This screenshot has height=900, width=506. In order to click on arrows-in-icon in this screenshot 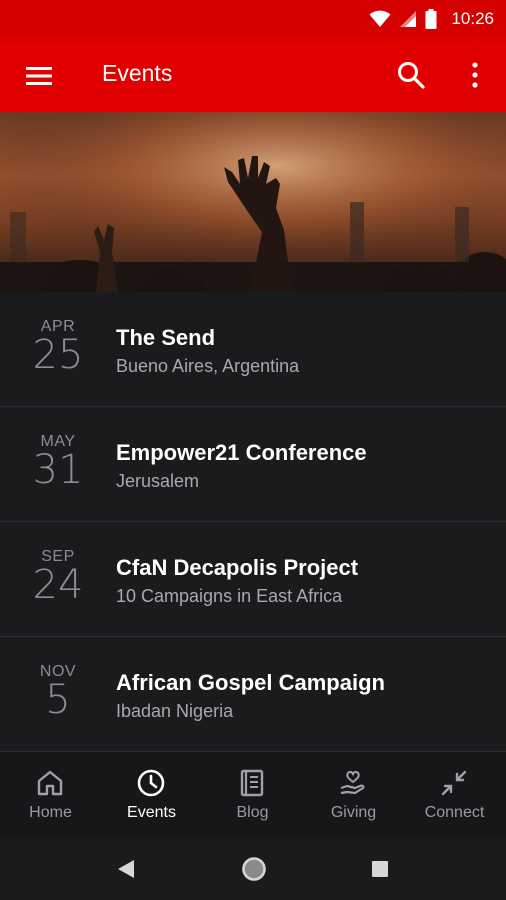, I will do `click(454, 783)`.